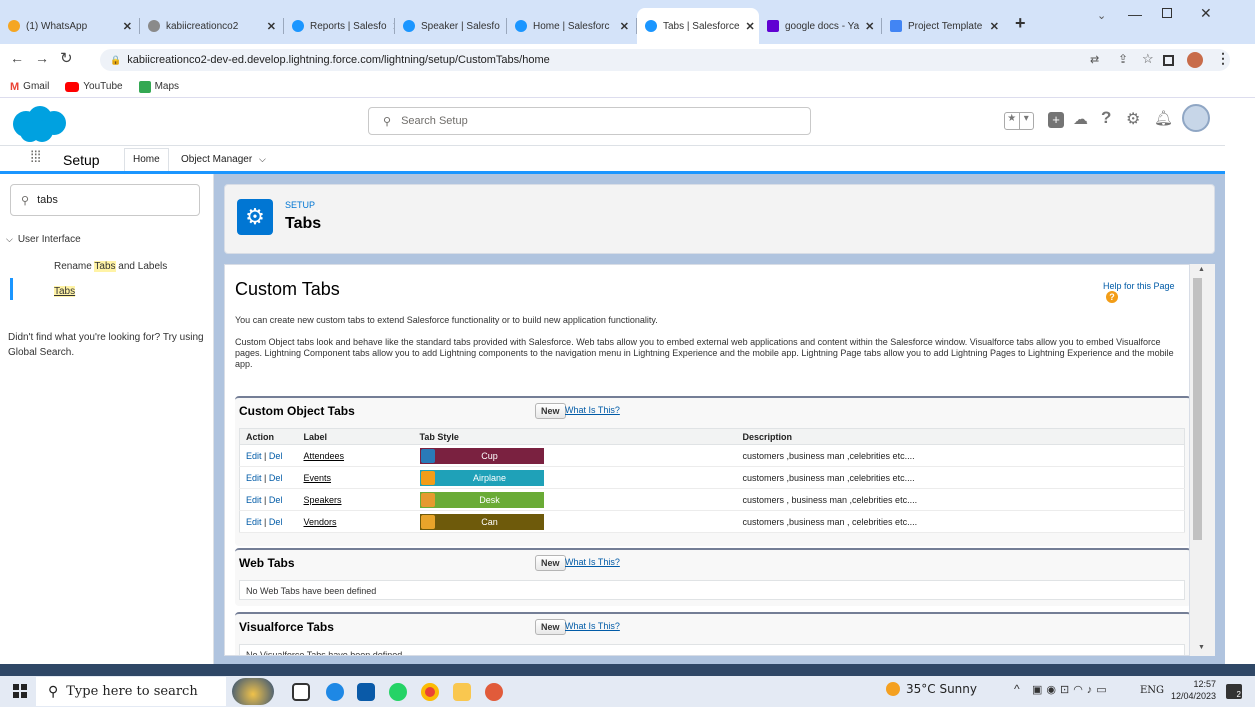  Describe the element at coordinates (1094, 59) in the screenshot. I see `translate-icon: ⇄` at that location.